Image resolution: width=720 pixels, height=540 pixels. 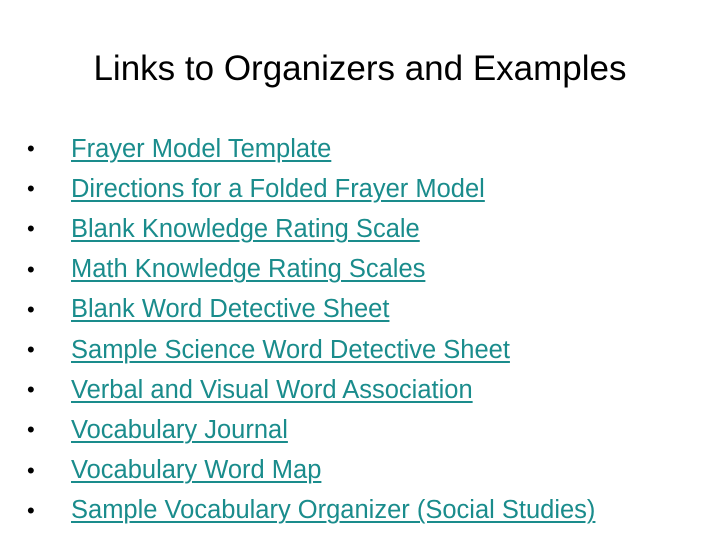 I want to click on list-item: • Sample Science Word Detective Sheet, so click(x=307, y=350).